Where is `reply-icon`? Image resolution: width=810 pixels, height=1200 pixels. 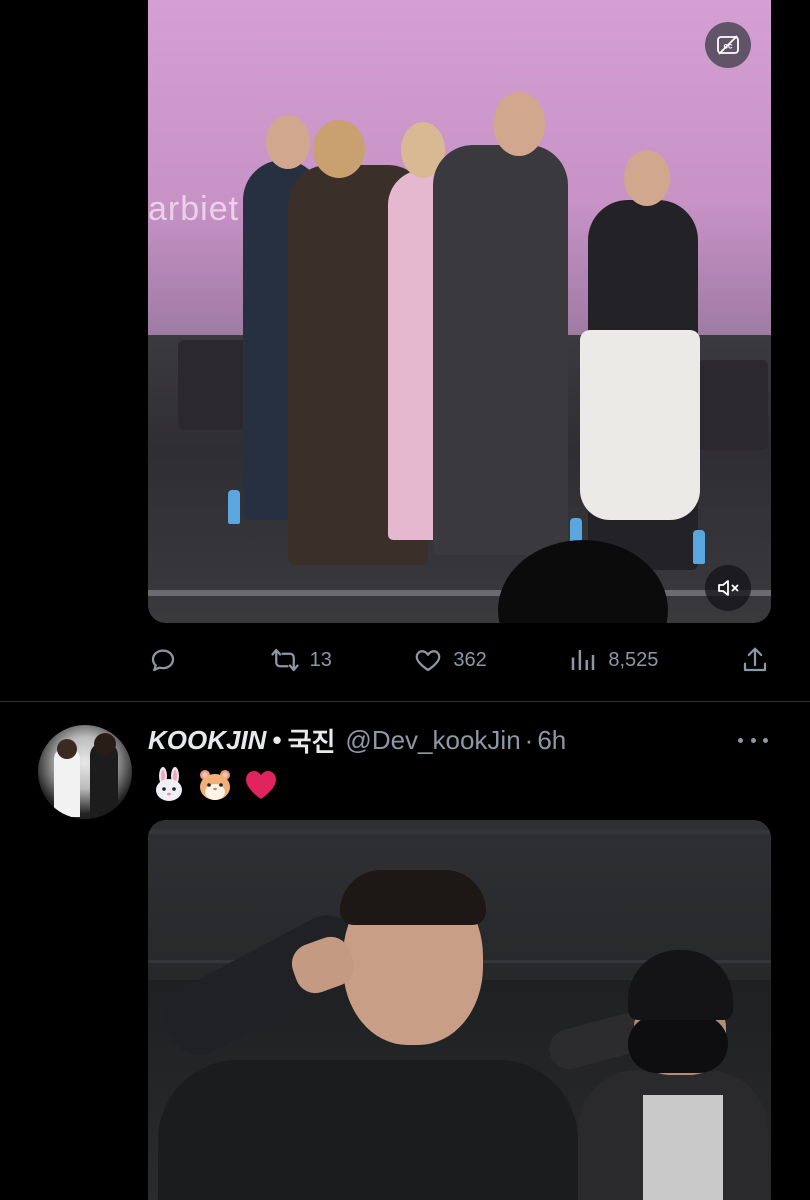 reply-icon is located at coordinates (163, 660).